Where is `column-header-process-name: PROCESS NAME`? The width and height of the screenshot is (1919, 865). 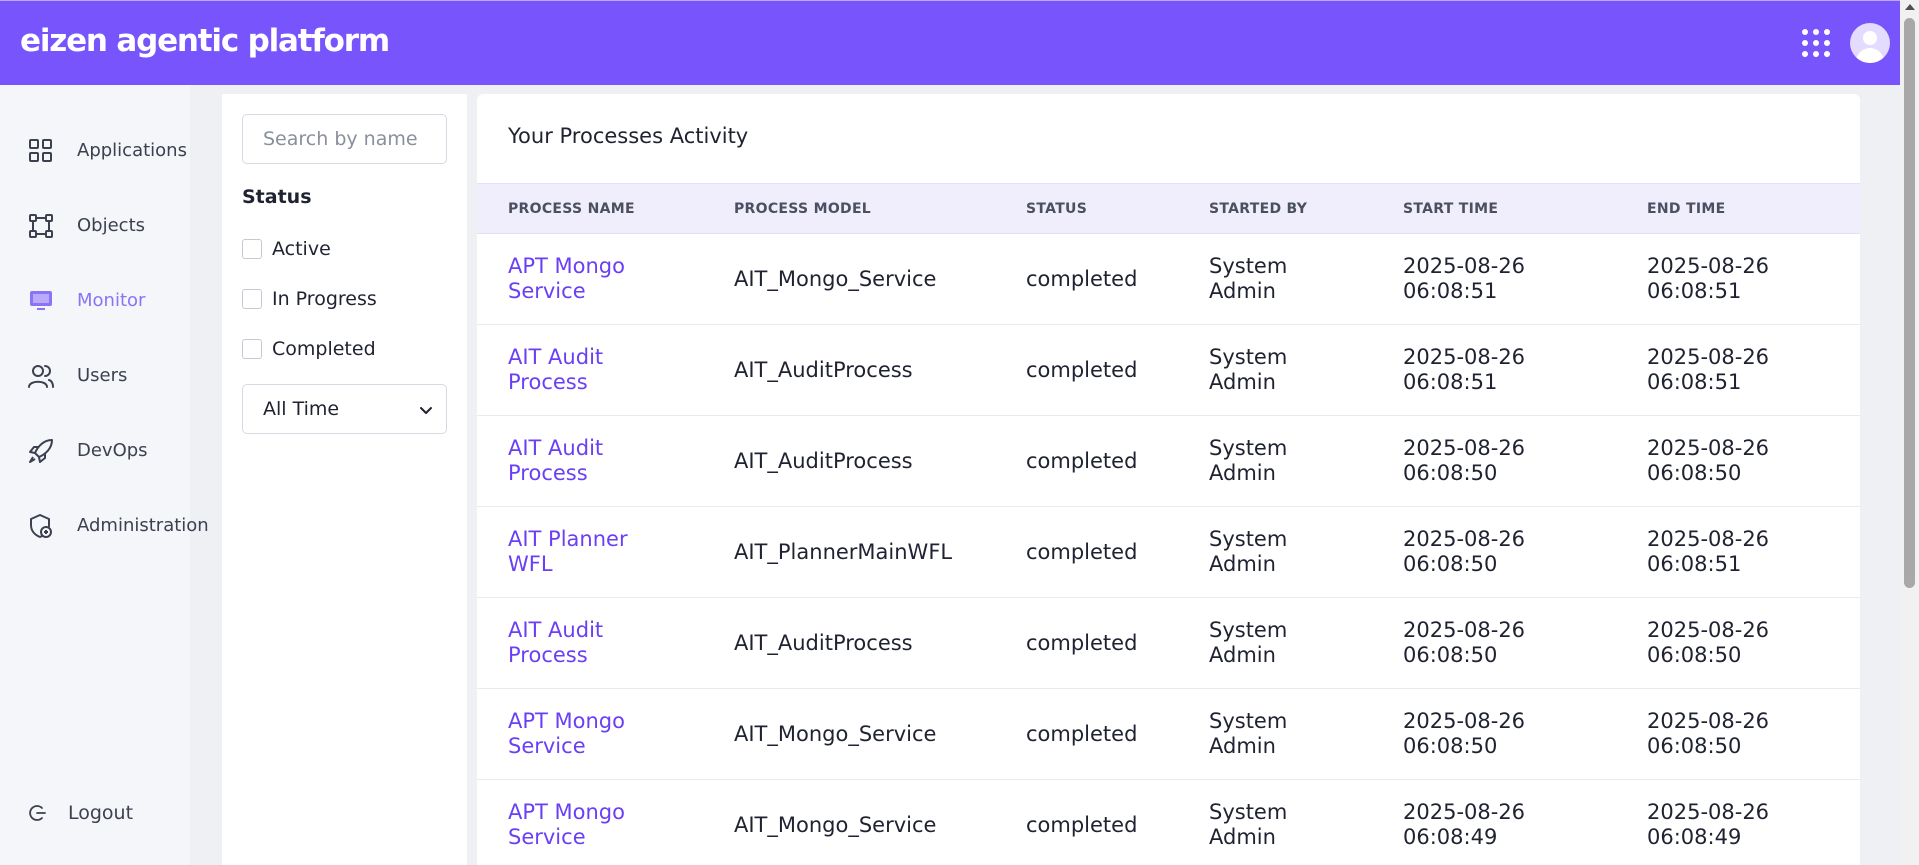
column-header-process-name: PROCESS NAME is located at coordinates (571, 209).